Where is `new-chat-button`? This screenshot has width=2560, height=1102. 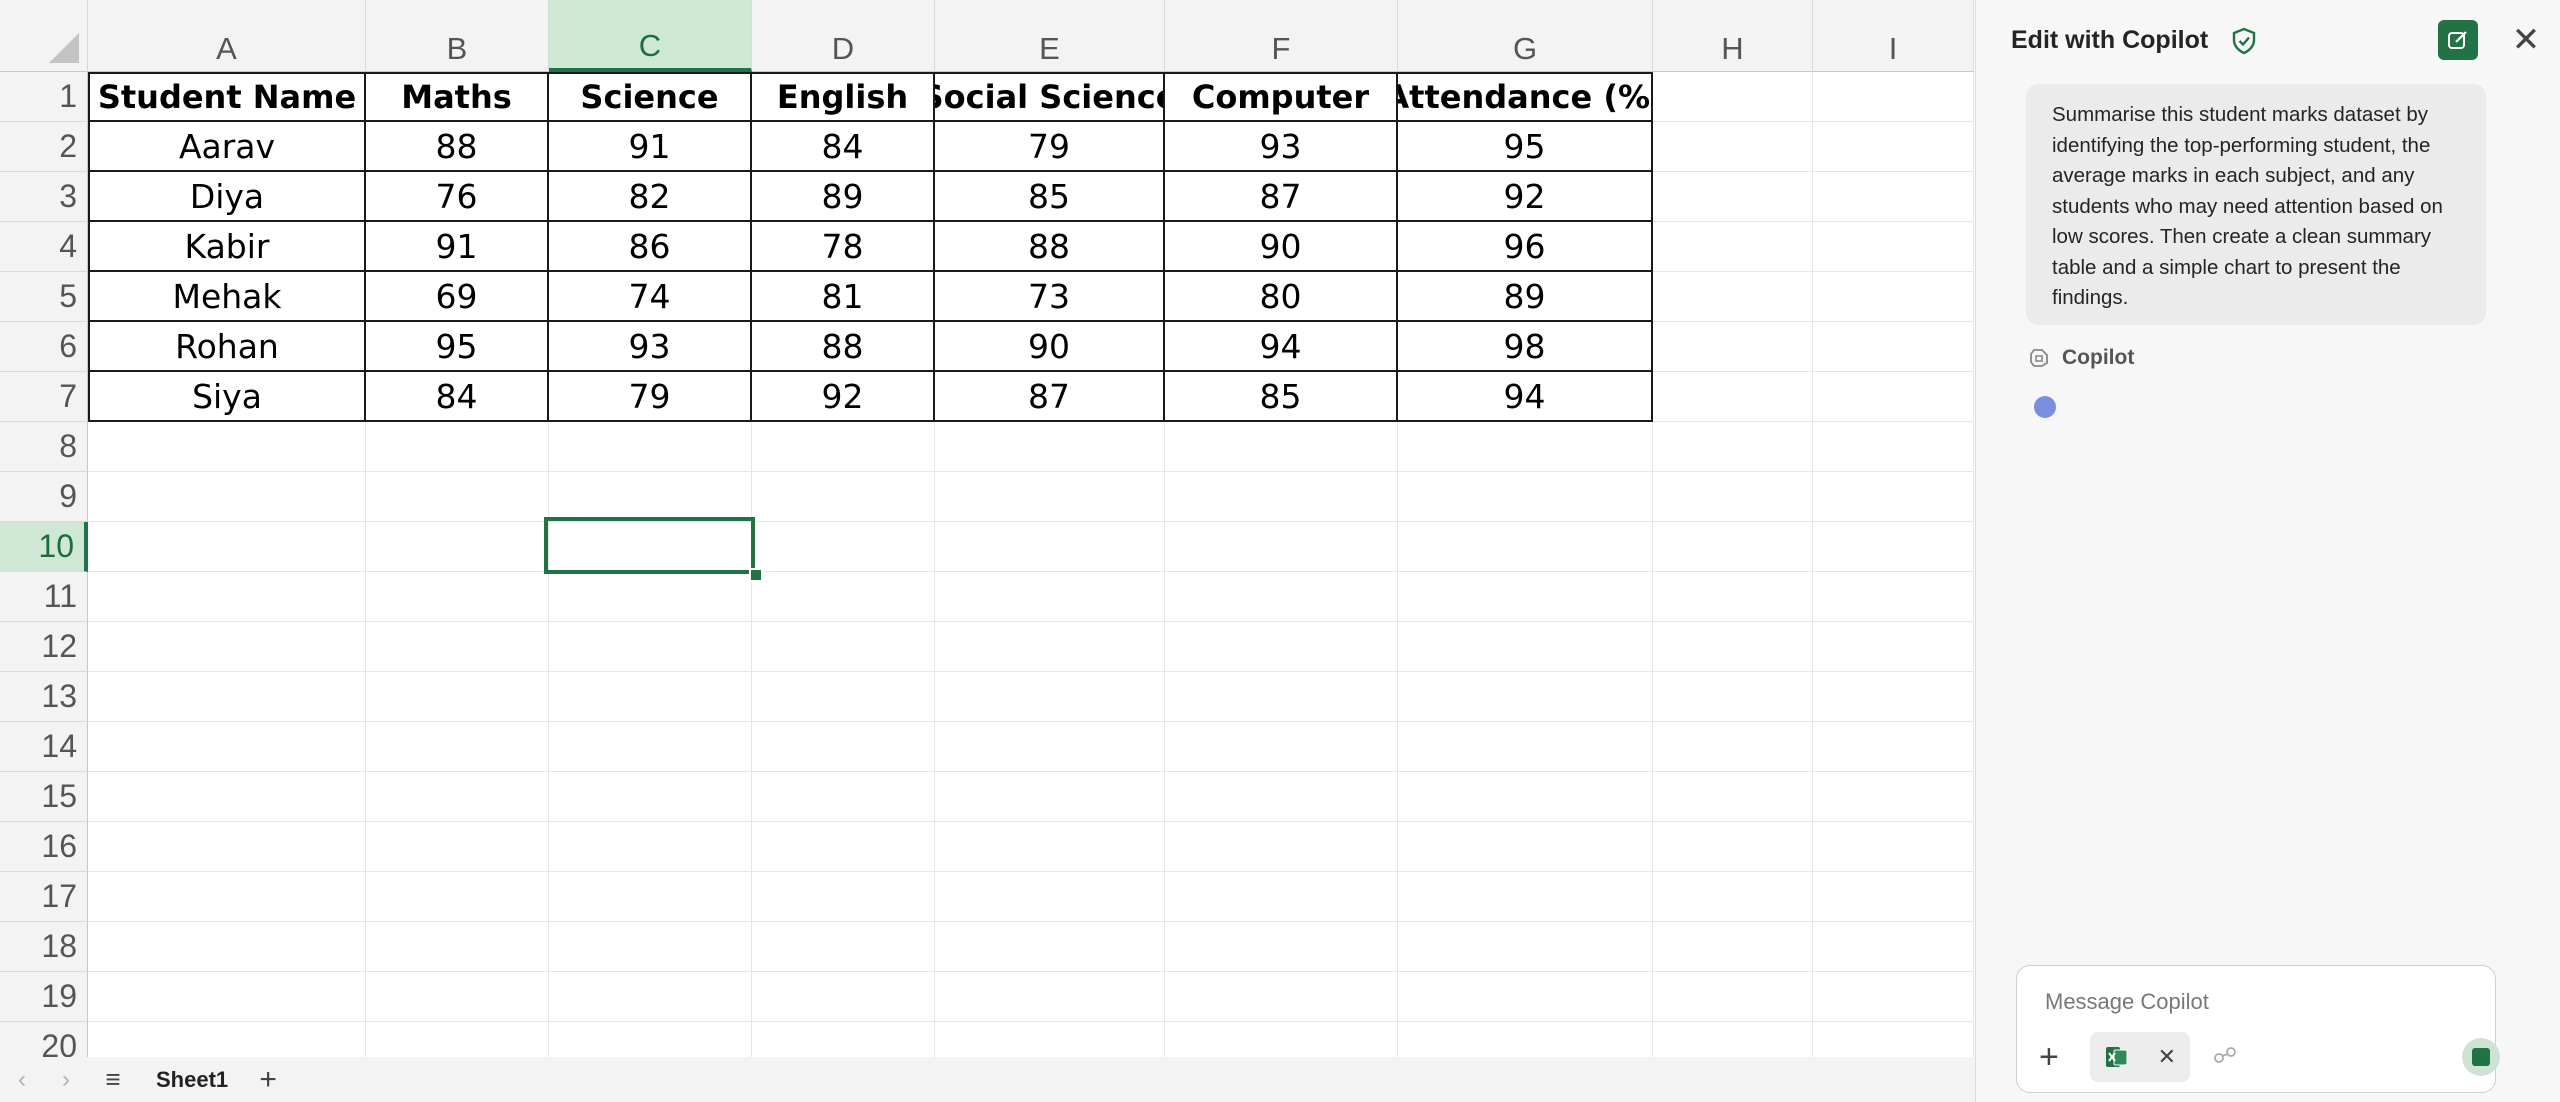
new-chat-button is located at coordinates (2458, 40).